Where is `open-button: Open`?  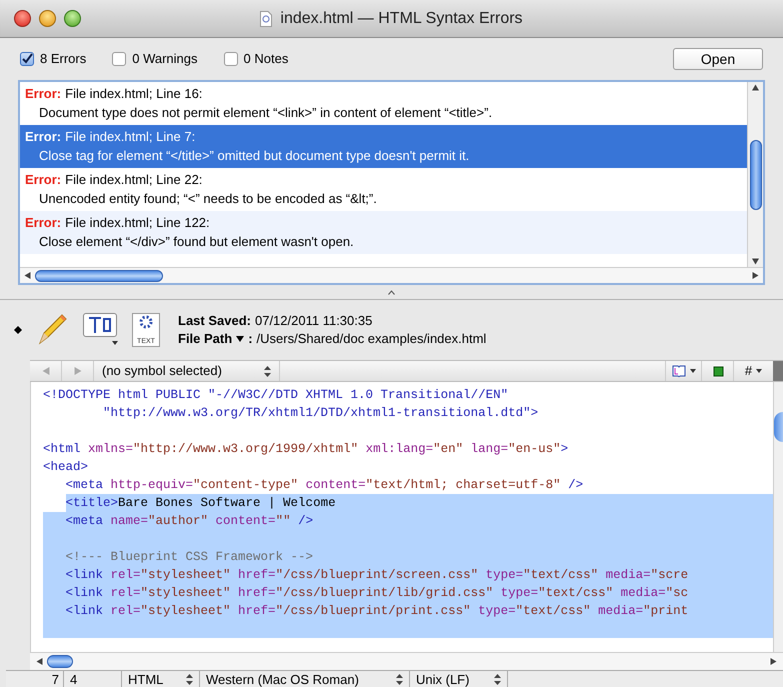
open-button: Open is located at coordinates (718, 59).